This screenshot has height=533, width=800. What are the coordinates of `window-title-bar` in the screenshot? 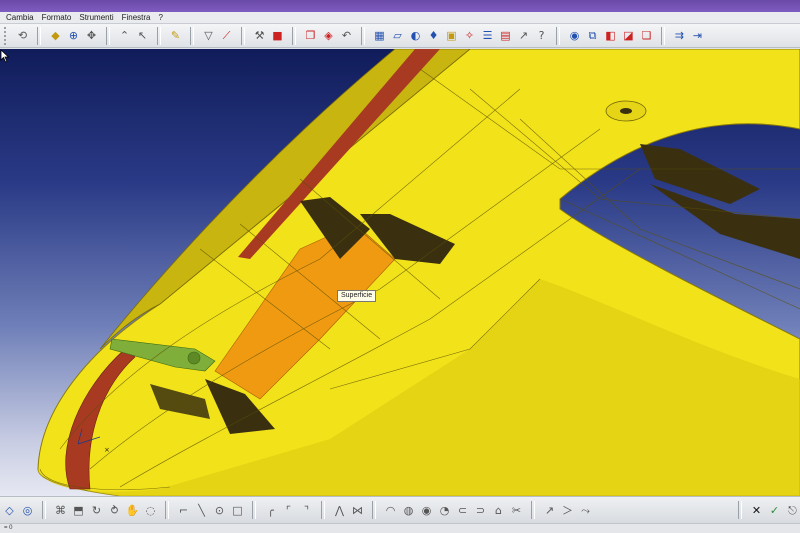 It's located at (400, 6).